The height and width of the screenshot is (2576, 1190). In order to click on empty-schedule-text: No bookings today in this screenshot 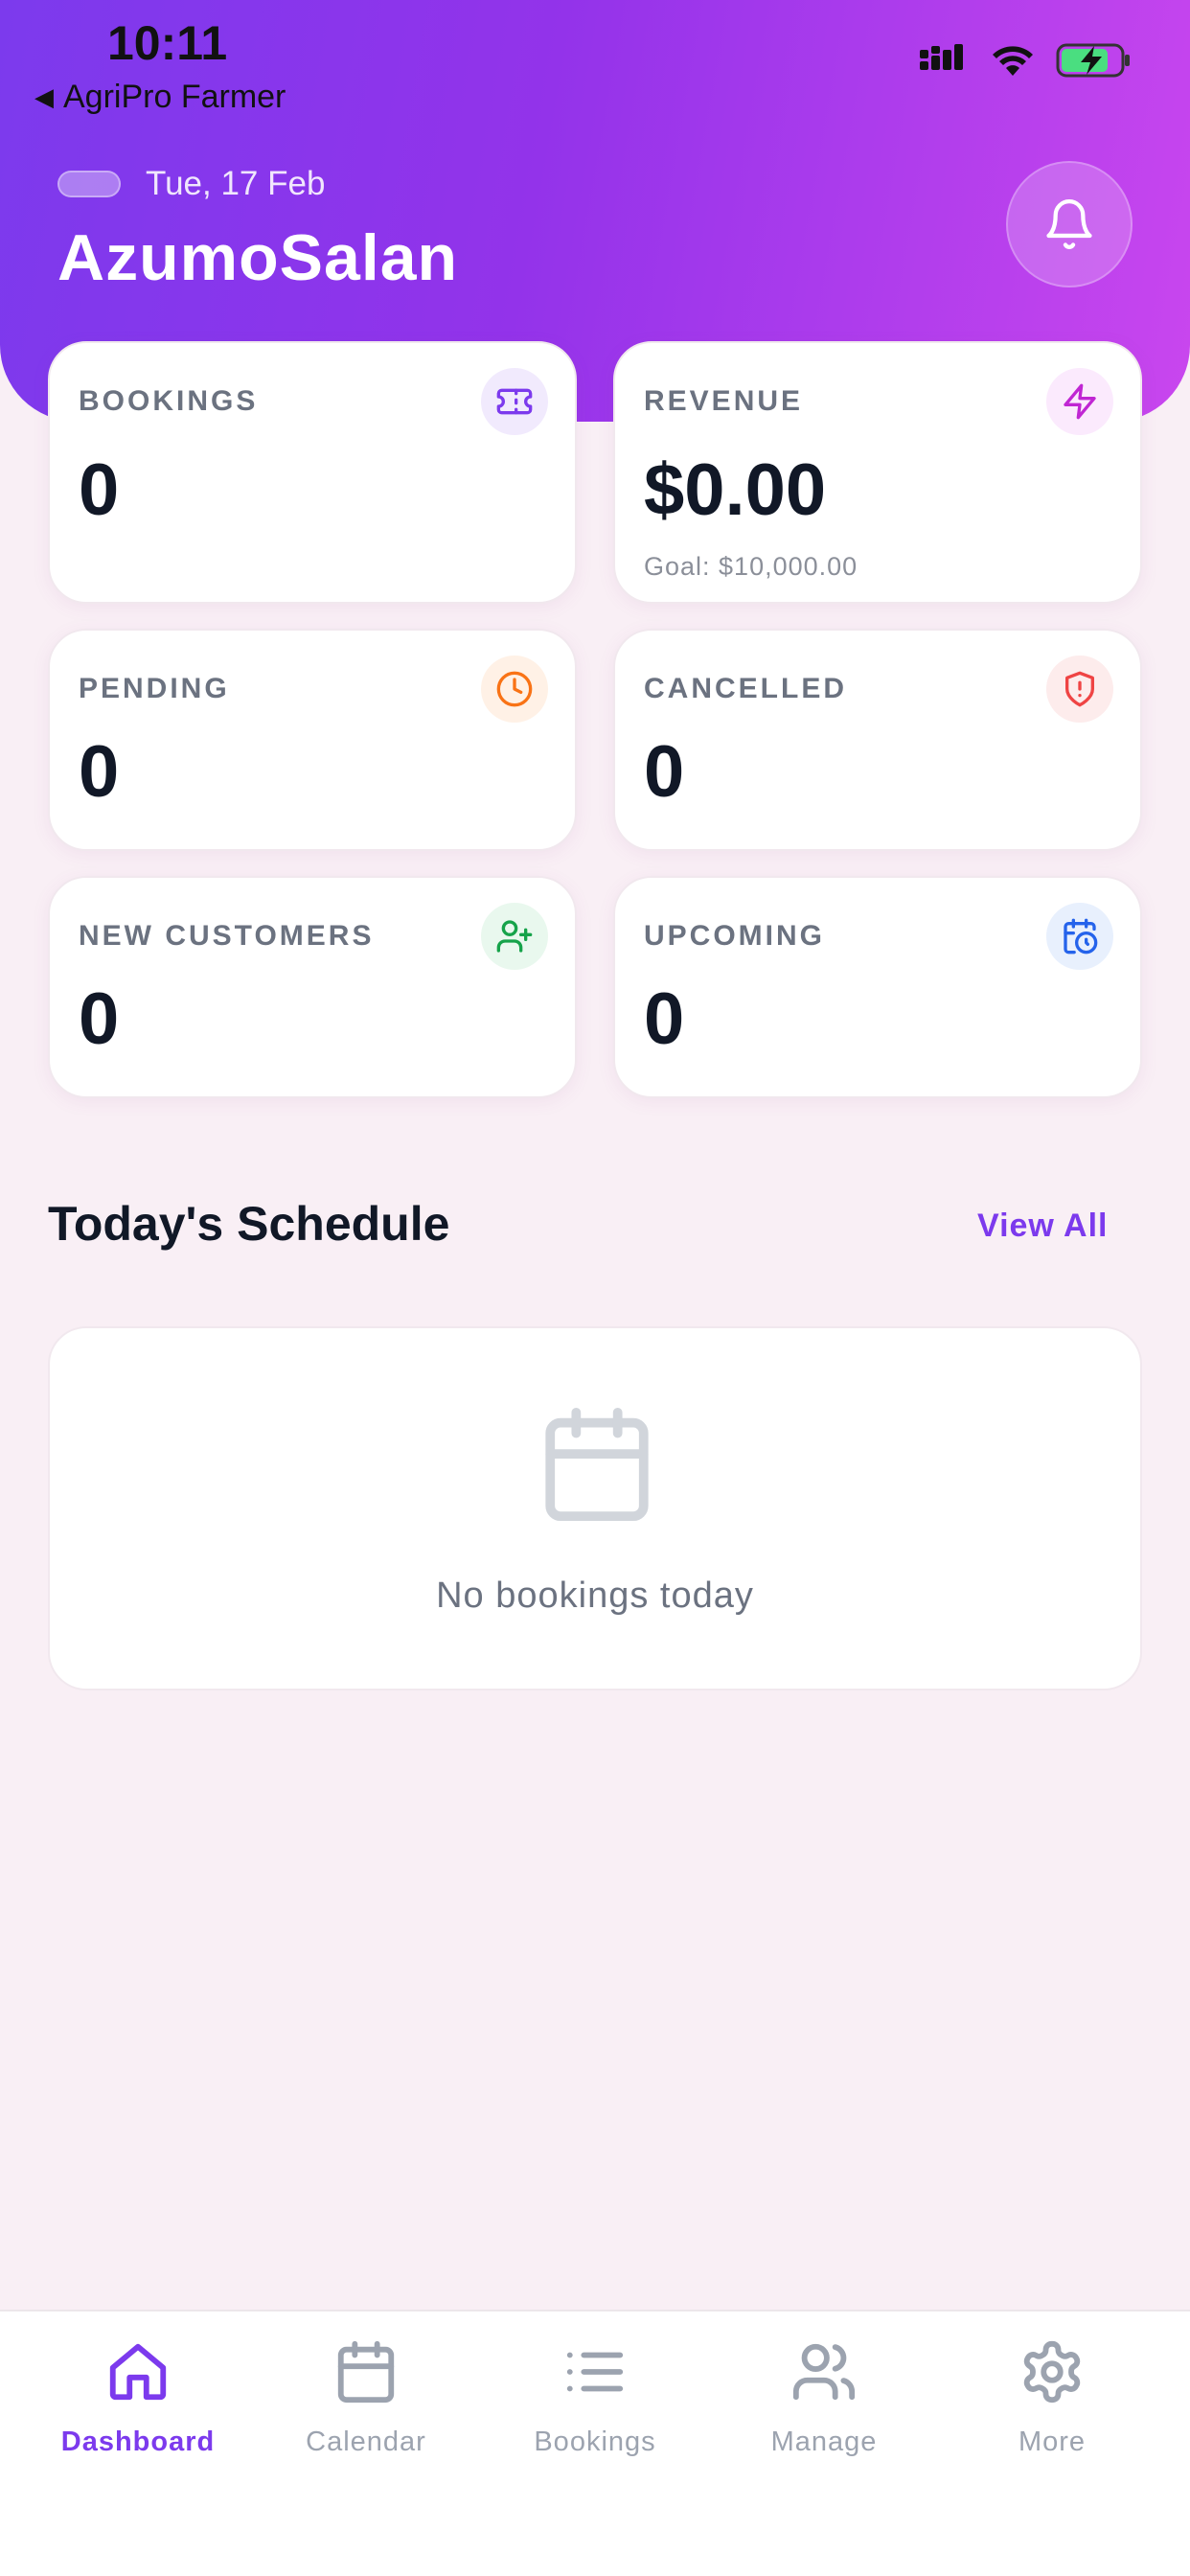, I will do `click(595, 1596)`.